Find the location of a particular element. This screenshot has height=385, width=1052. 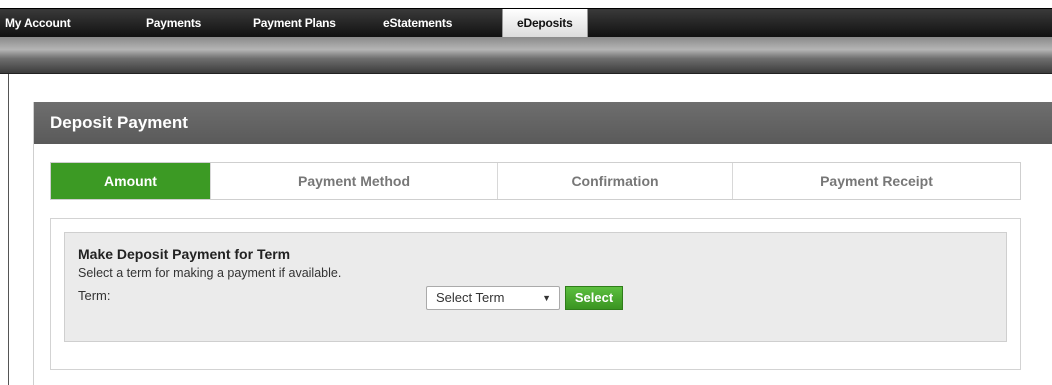

term-select-value: Select Term is located at coordinates (470, 297).